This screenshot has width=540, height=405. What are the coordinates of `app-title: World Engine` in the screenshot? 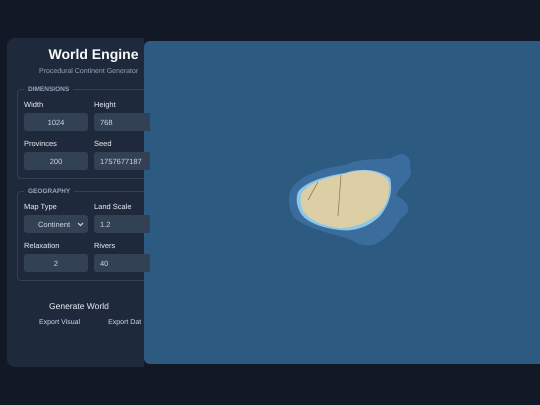 It's located at (94, 54).